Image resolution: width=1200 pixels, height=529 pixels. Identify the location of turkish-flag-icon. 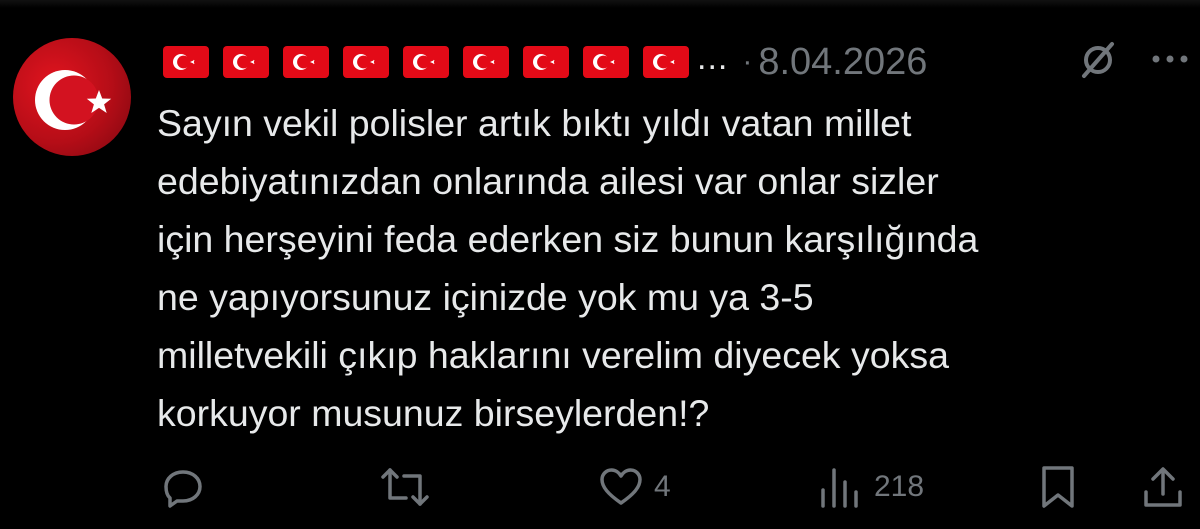
(73, 100).